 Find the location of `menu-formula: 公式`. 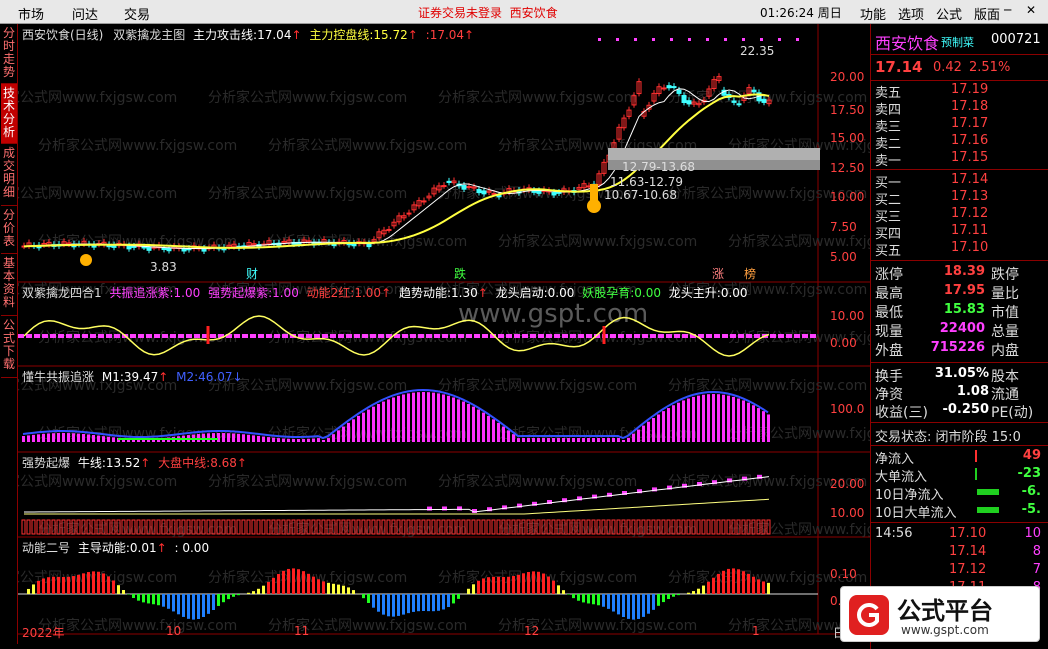

menu-formula: 公式 is located at coordinates (949, 13).